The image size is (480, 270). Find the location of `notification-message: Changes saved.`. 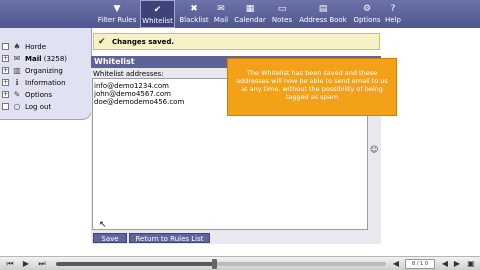

notification-message: Changes saved. is located at coordinates (143, 41).